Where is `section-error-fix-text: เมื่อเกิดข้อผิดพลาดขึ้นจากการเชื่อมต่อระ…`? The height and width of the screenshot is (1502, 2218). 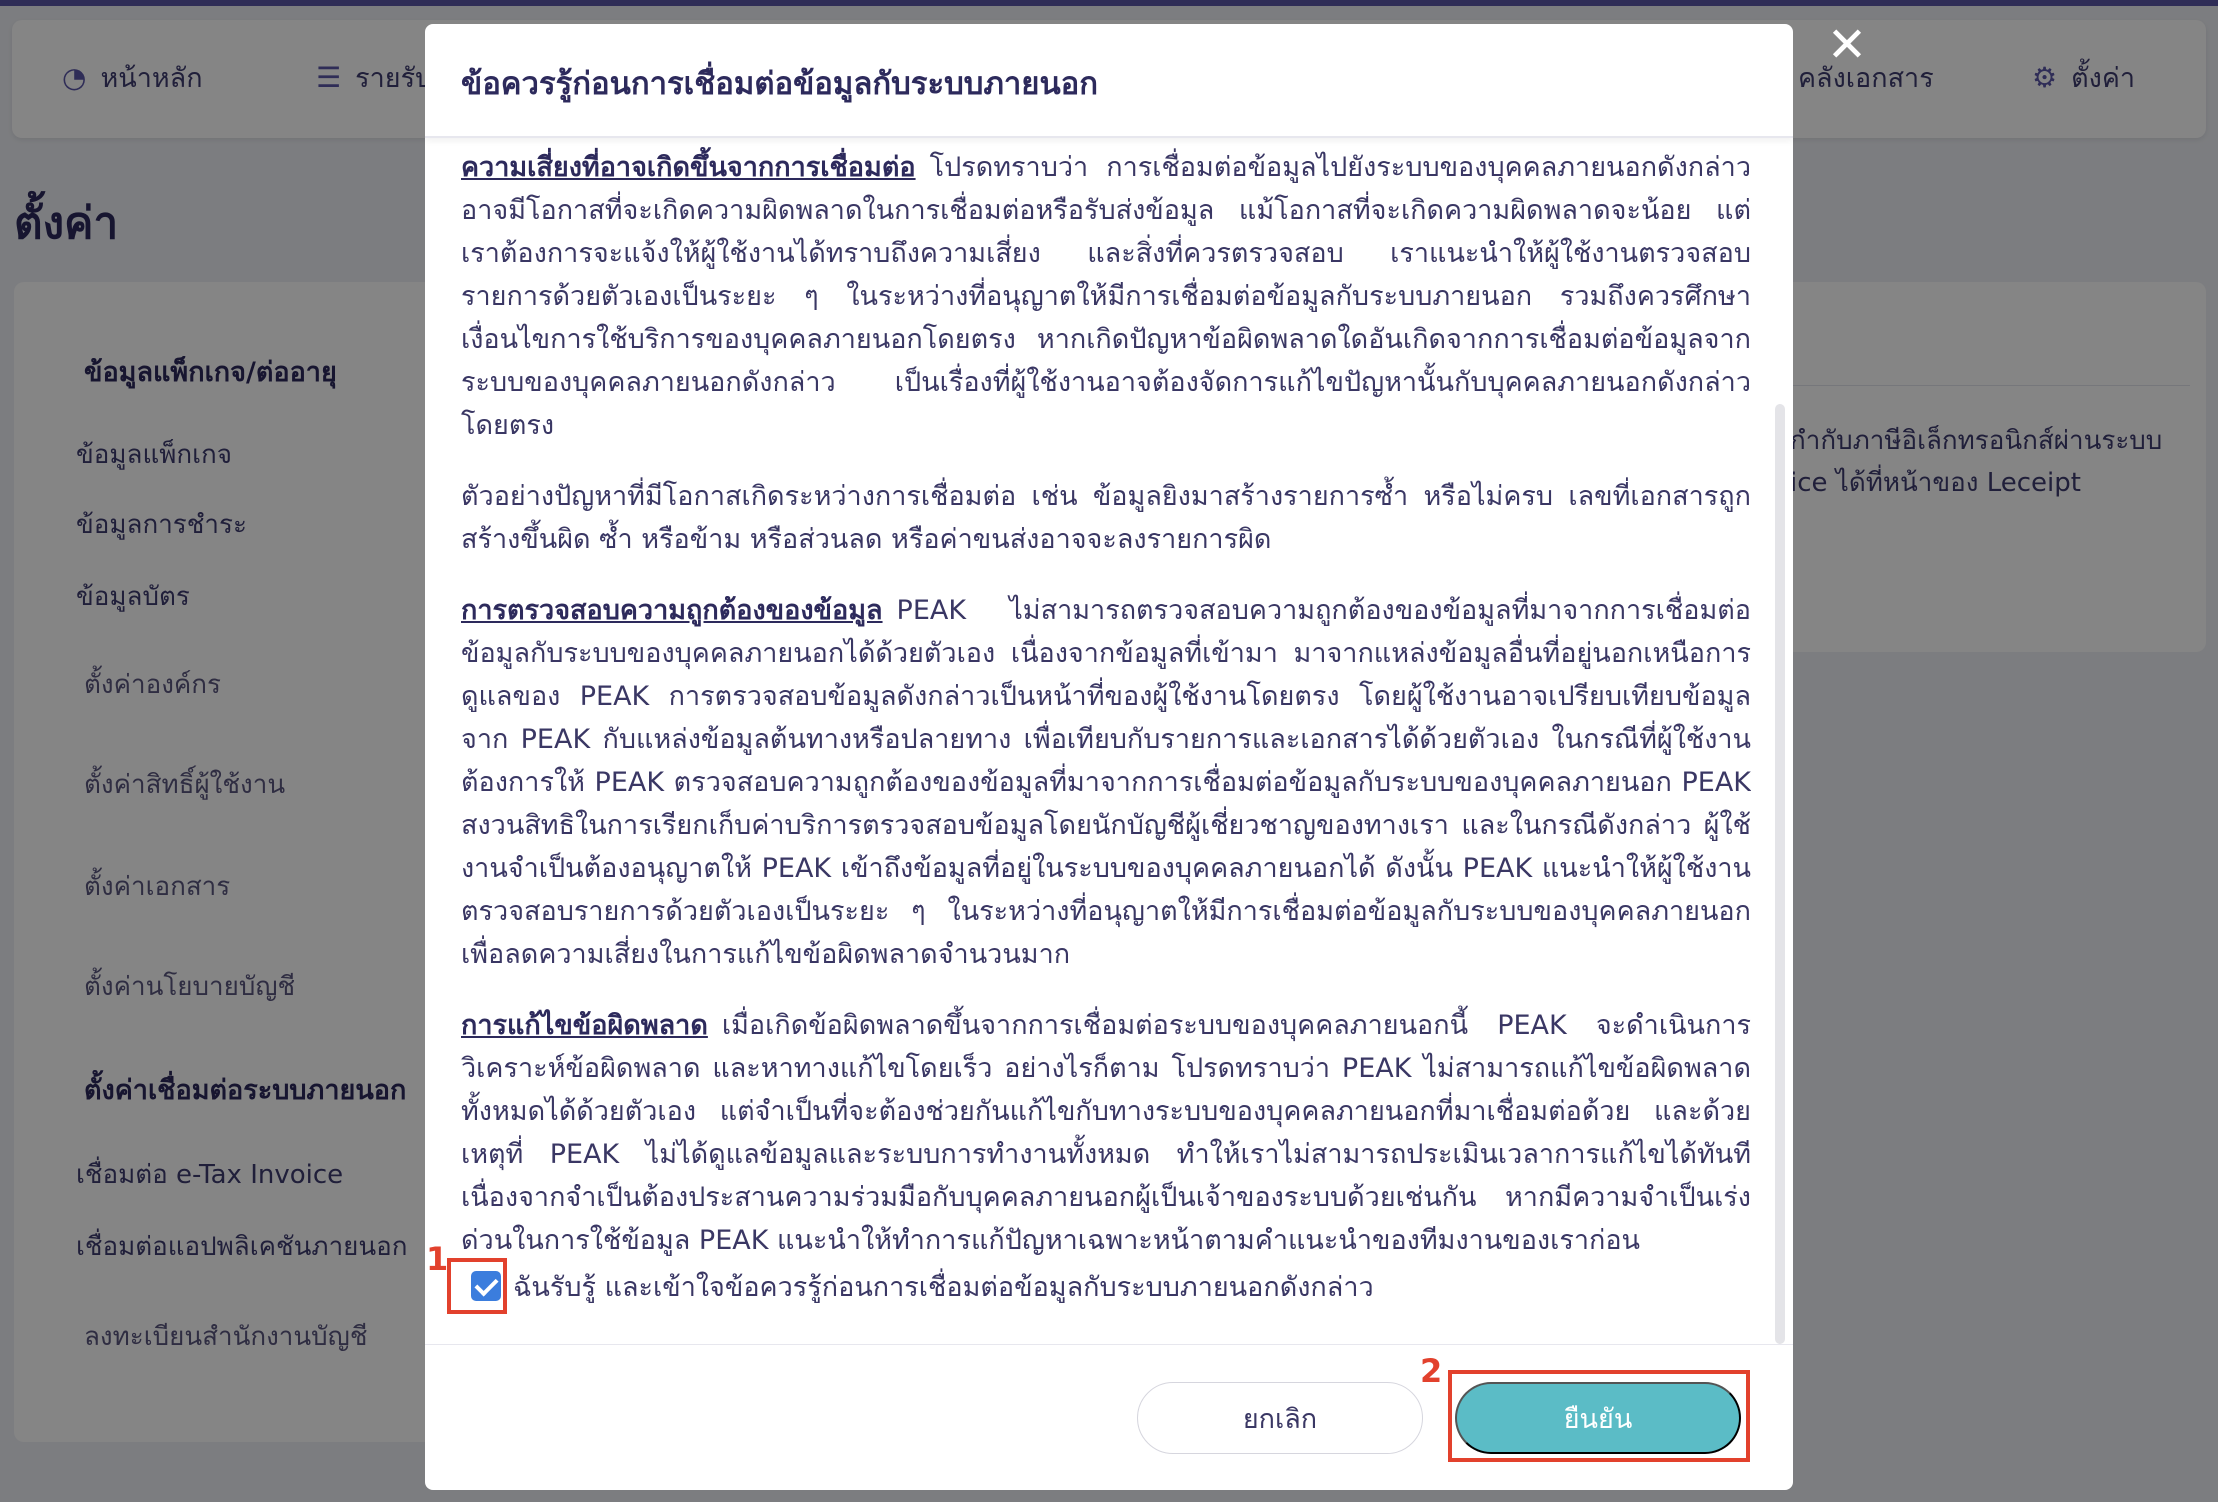 section-error-fix-text: เมื่อเกิดข้อผิดพลาดขึ้นจากการเชื่อมต่อระ… is located at coordinates (1106, 1133).